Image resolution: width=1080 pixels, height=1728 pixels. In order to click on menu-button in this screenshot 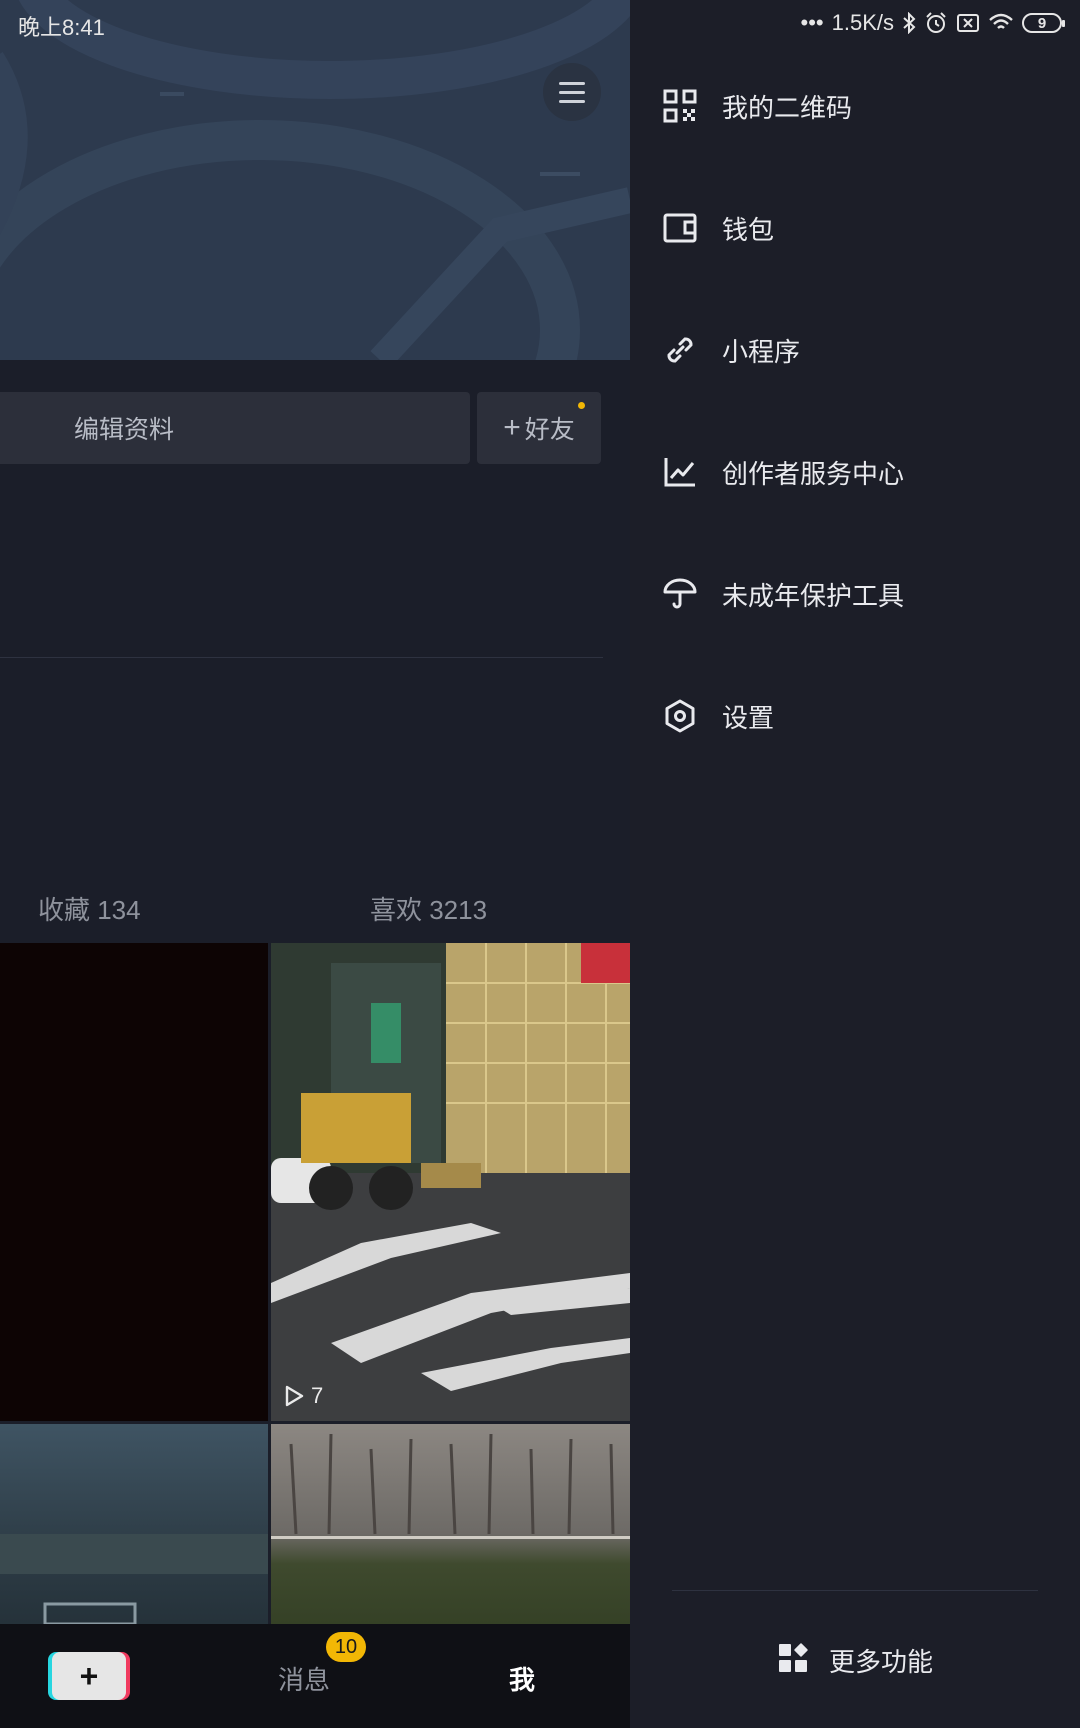, I will do `click(572, 92)`.